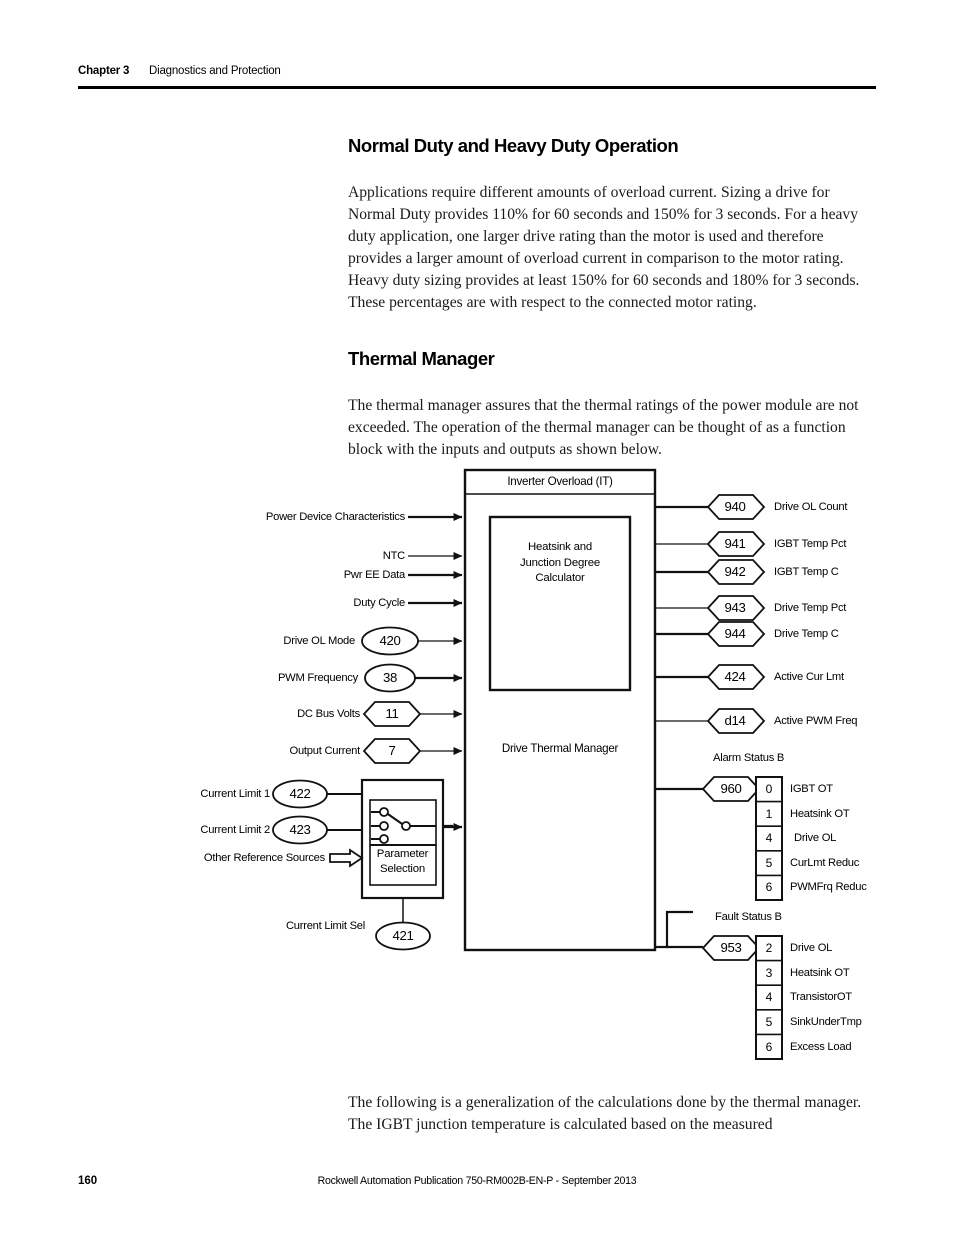 Image resolution: width=954 pixels, height=1235 pixels. I want to click on input-label-drive-ol-mode: Drive OL Mode, so click(319, 641).